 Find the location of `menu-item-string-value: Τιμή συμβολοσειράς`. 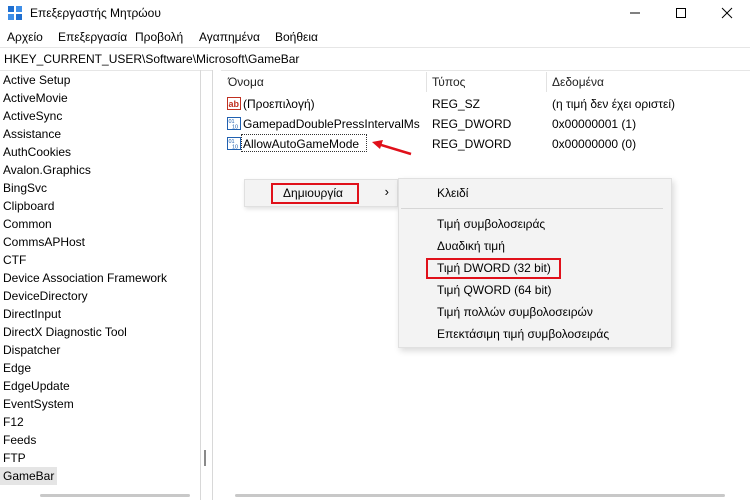

menu-item-string-value: Τιμή συμβολοσειράς is located at coordinates (491, 224).